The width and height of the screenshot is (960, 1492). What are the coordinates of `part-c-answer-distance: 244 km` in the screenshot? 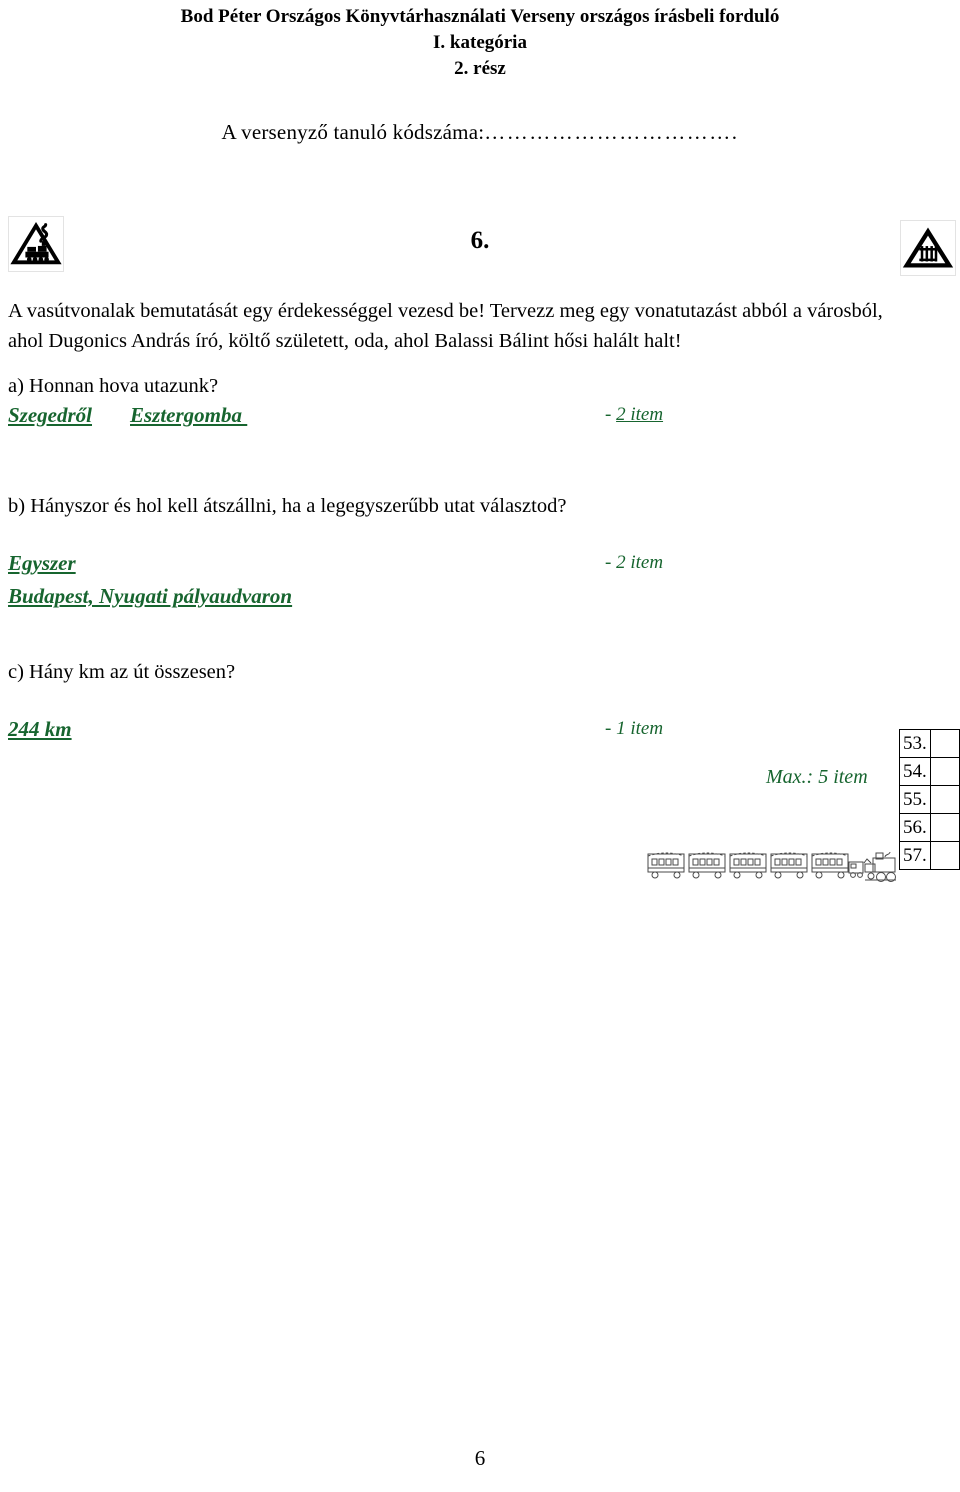 It's located at (40, 729).